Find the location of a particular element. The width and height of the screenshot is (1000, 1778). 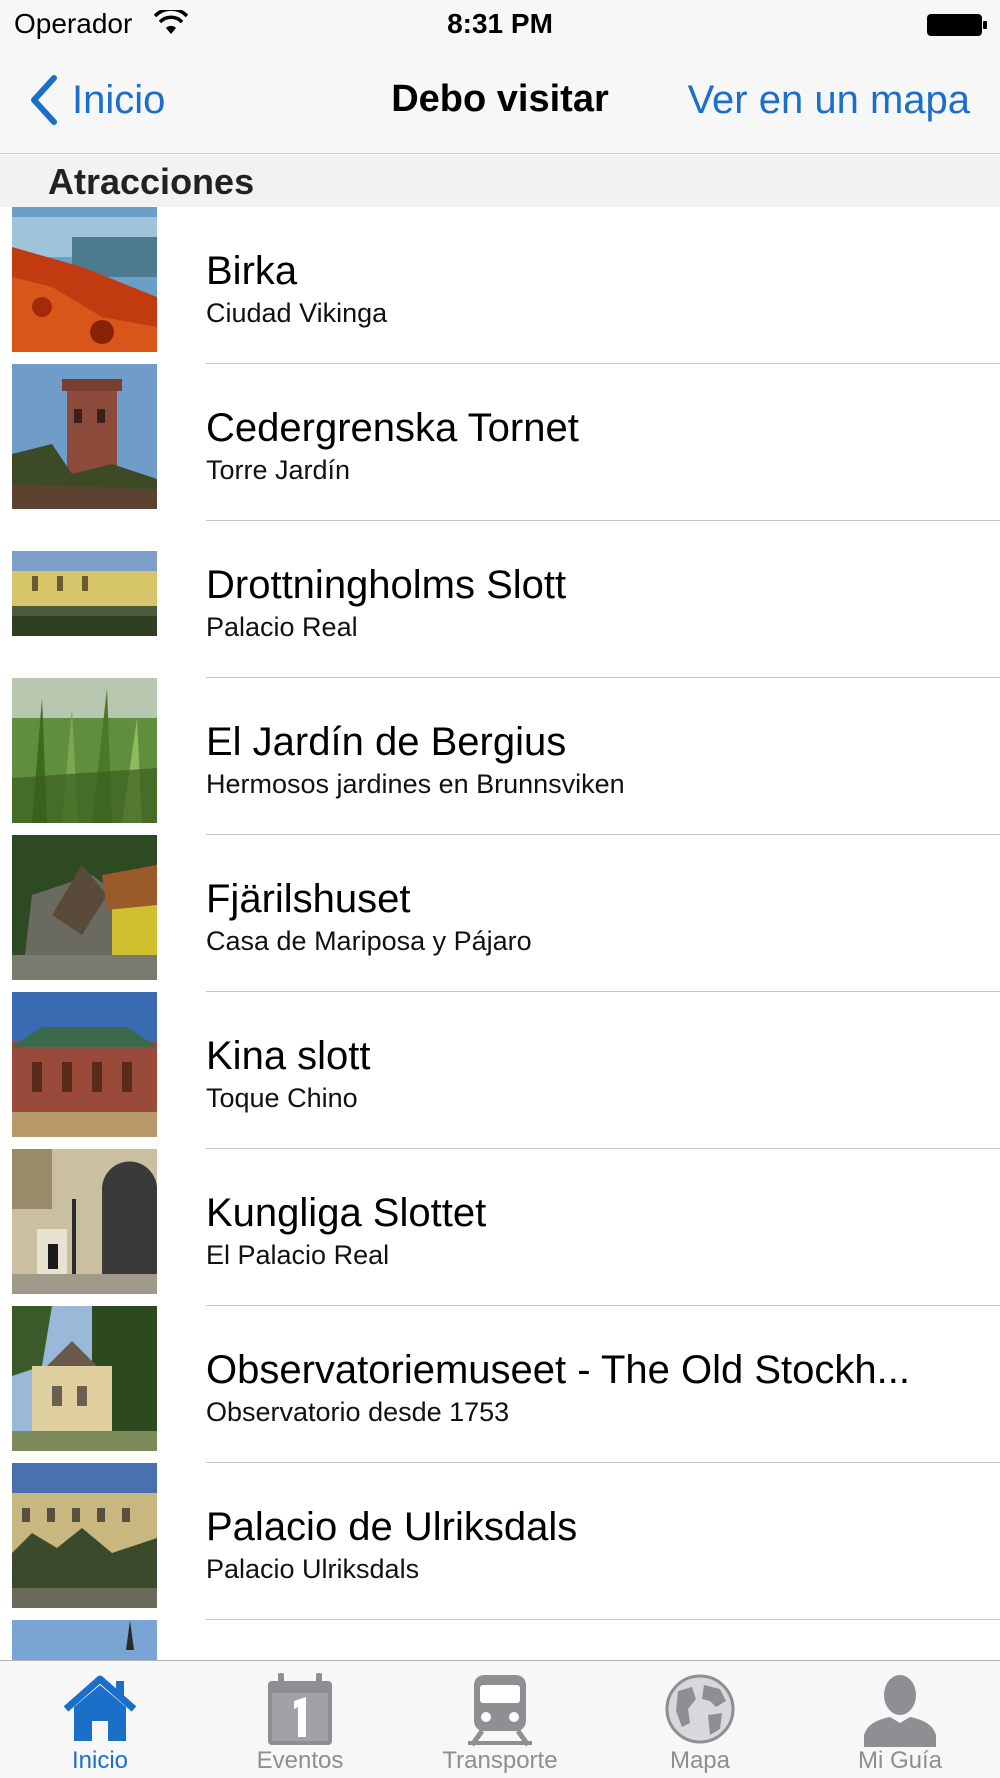

page-title: Debo visitar is located at coordinates (500, 99).